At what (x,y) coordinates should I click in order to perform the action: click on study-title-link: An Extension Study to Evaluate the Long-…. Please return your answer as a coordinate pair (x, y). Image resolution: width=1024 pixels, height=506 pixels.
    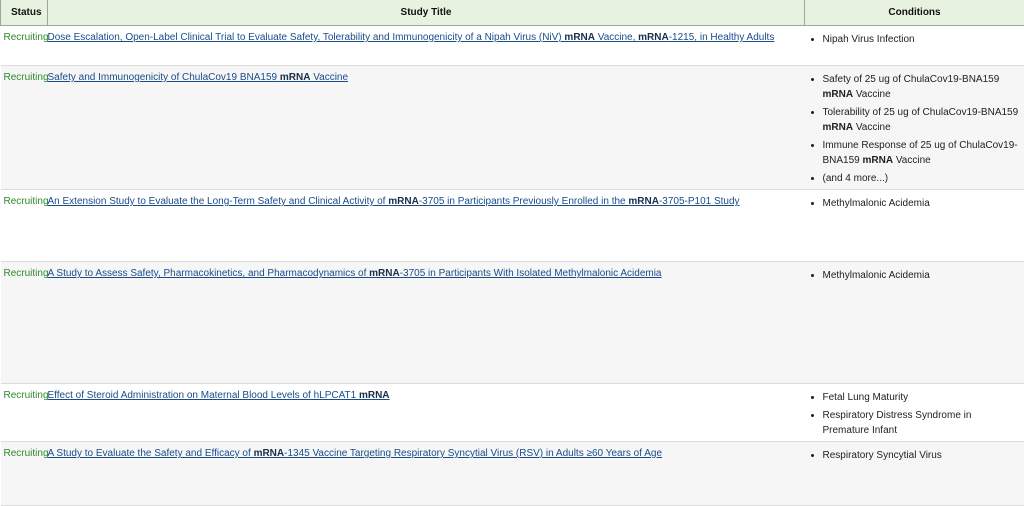
    Looking at the image, I should click on (394, 201).